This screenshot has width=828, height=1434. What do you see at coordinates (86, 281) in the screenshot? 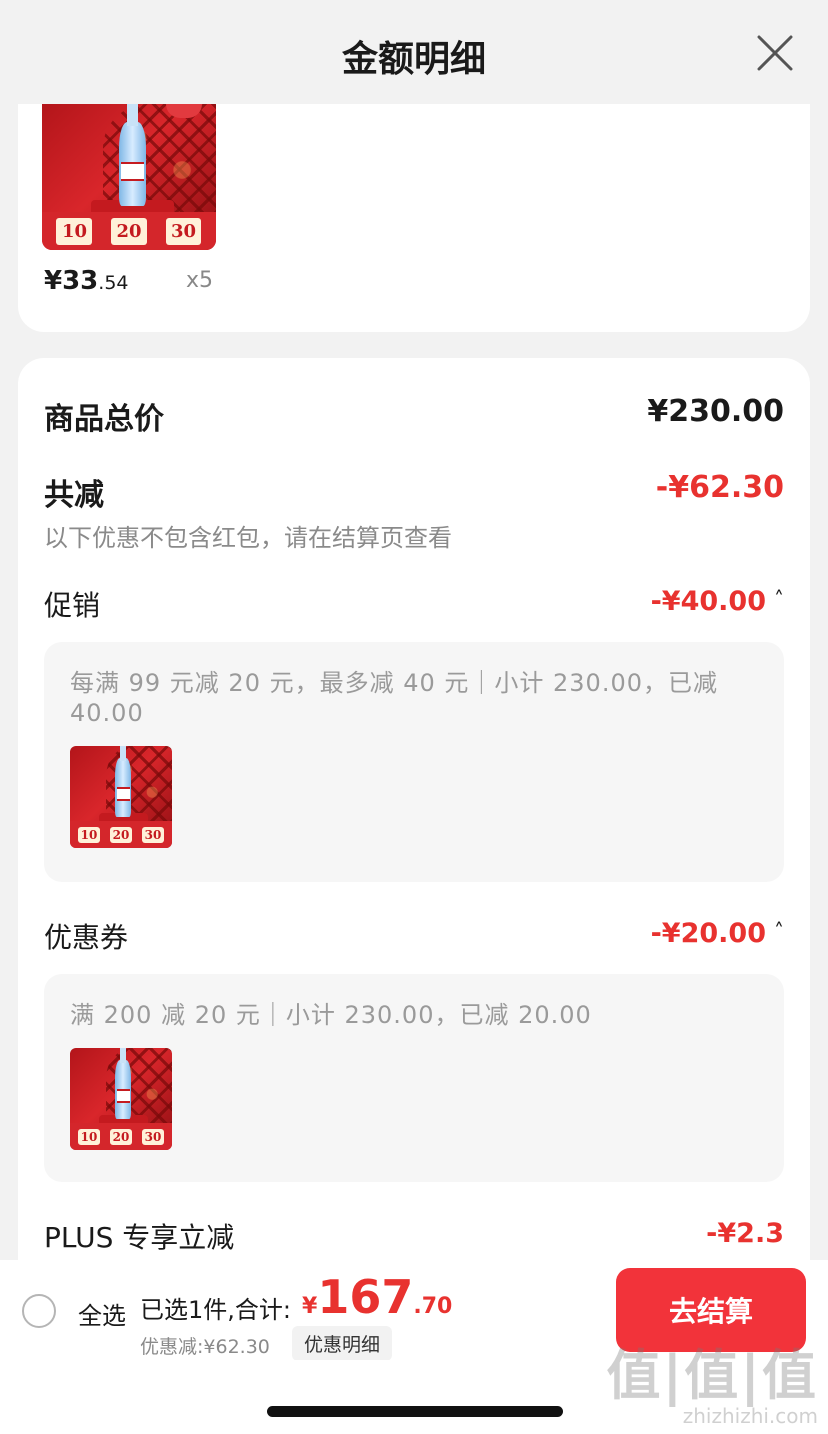
I see `product-price: ¥33.54` at bounding box center [86, 281].